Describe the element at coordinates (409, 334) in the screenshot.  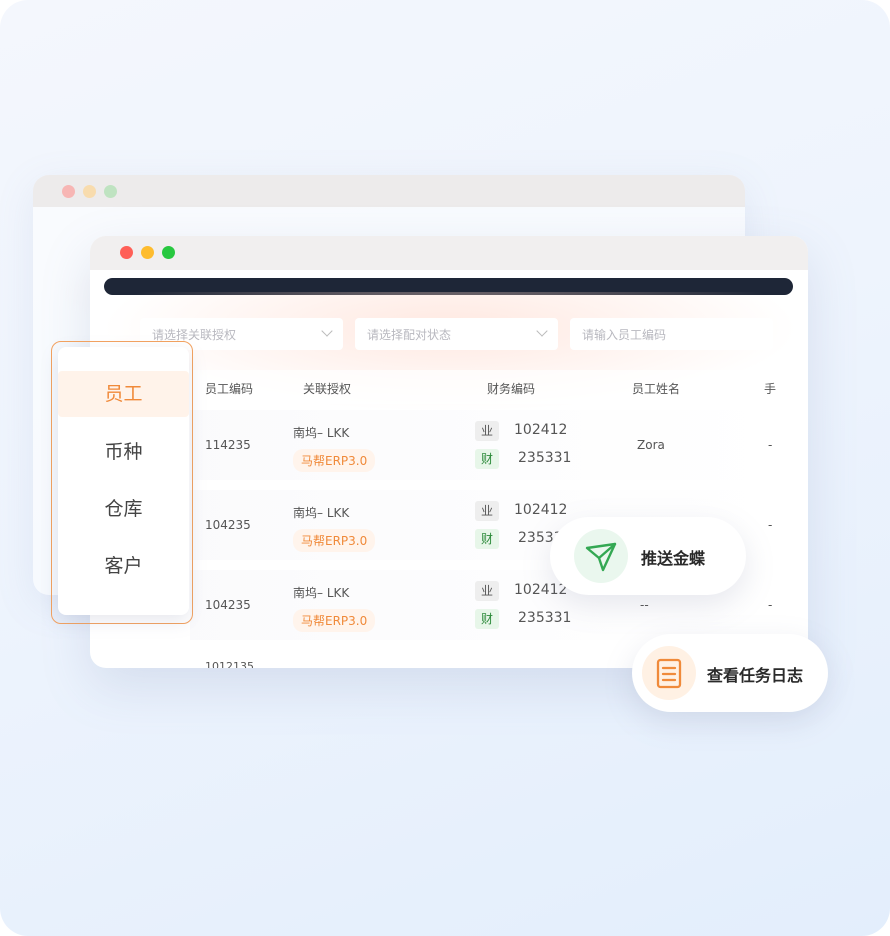
I see `status-filter-placeholder: 请选择配对状态` at that location.